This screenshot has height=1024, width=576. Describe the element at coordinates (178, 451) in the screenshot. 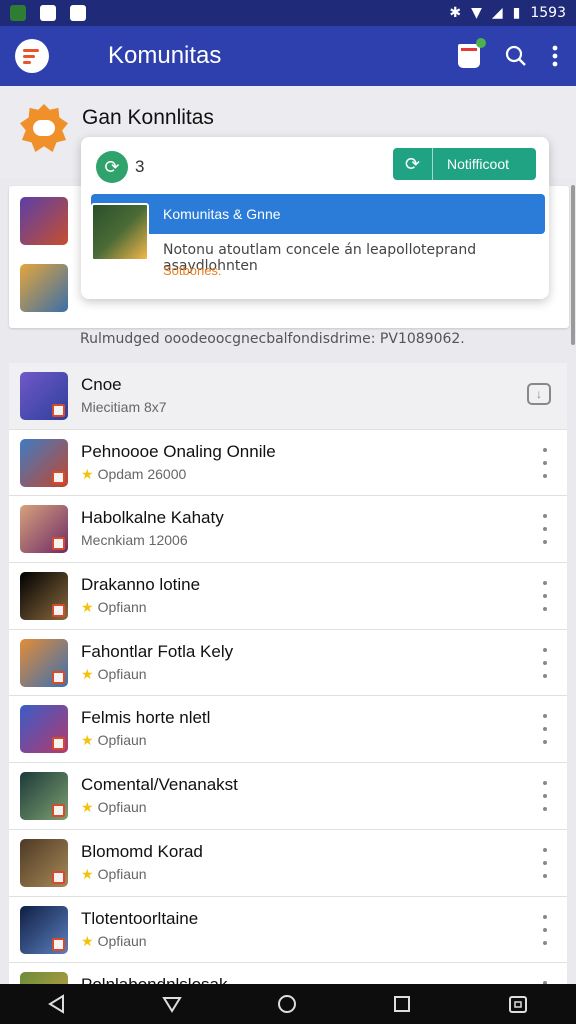

I see `list-item-title: Pehnoooe Onaling Onnile` at that location.